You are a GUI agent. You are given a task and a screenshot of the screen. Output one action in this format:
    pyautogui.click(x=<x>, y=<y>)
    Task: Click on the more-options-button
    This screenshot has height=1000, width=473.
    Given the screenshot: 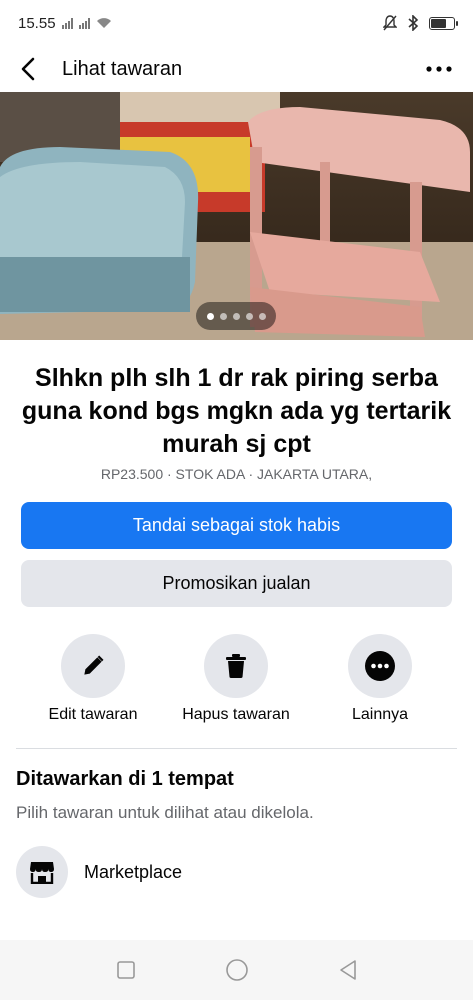 What is the action you would take?
    pyautogui.click(x=439, y=69)
    